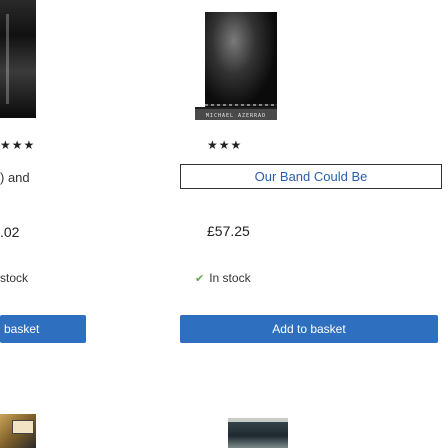 The height and width of the screenshot is (448, 448). Describe the element at coordinates (241, 60) in the screenshot. I see `cover-artwork` at that location.